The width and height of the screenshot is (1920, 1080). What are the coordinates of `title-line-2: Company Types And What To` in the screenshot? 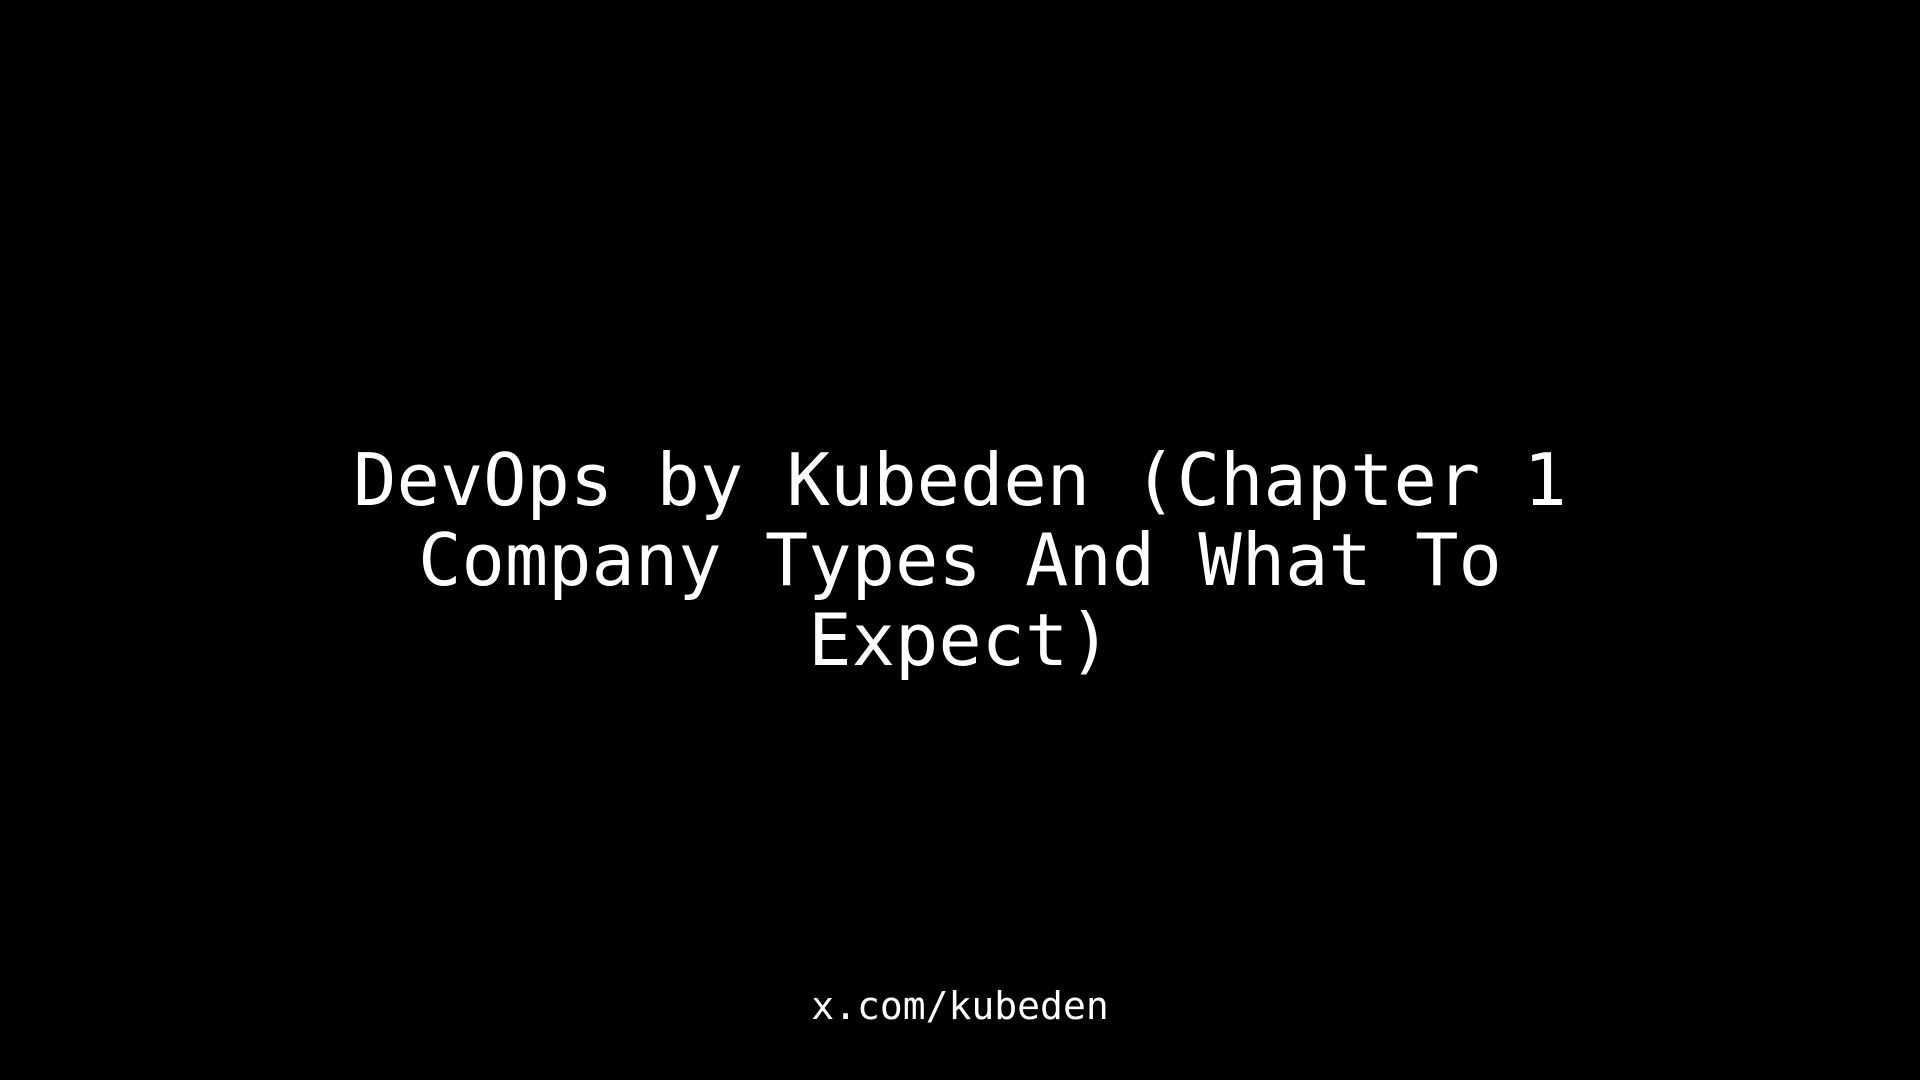 It's located at (960, 560).